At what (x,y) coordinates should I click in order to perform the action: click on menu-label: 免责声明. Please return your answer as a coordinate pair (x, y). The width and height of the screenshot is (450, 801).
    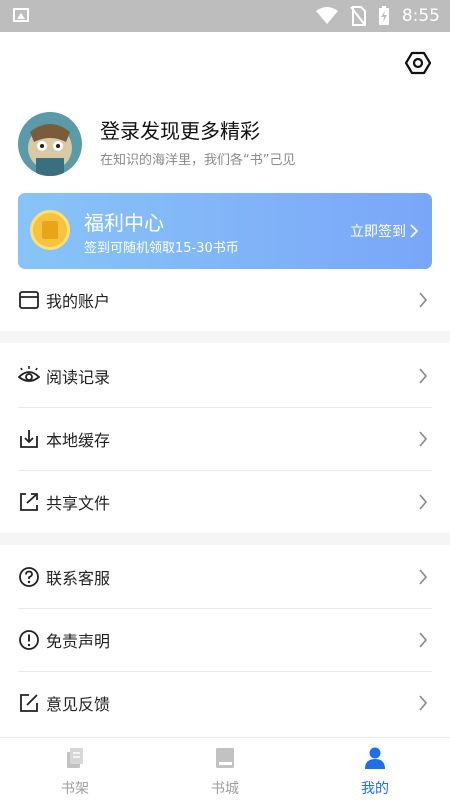
    Looking at the image, I should click on (78, 641).